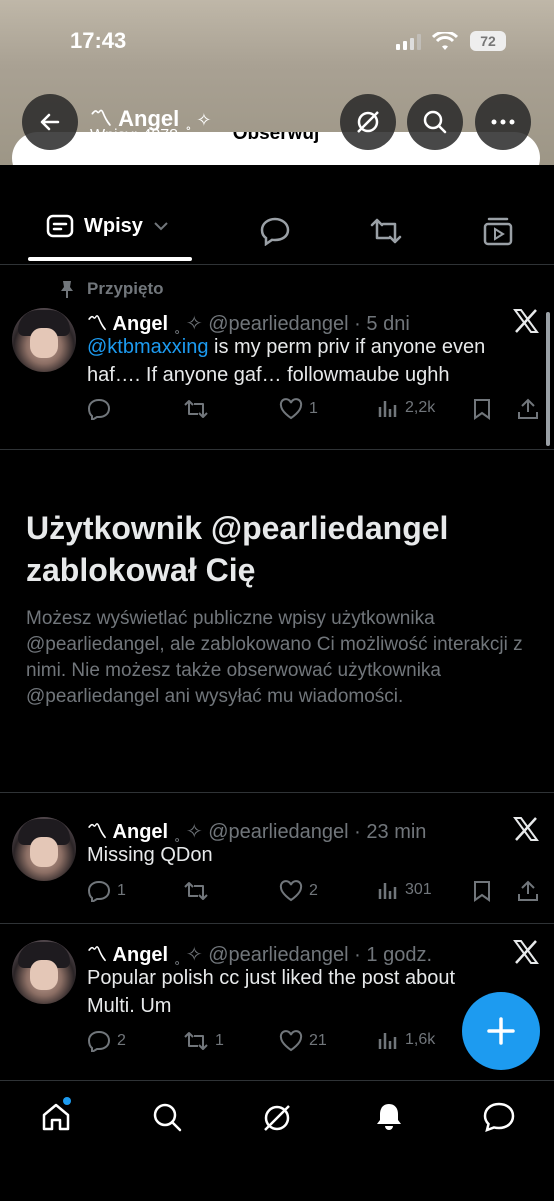  Describe the element at coordinates (291, 324) in the screenshot. I see `author-handle-time: ˳ ✧ @pearliedangel · 5 dni` at that location.